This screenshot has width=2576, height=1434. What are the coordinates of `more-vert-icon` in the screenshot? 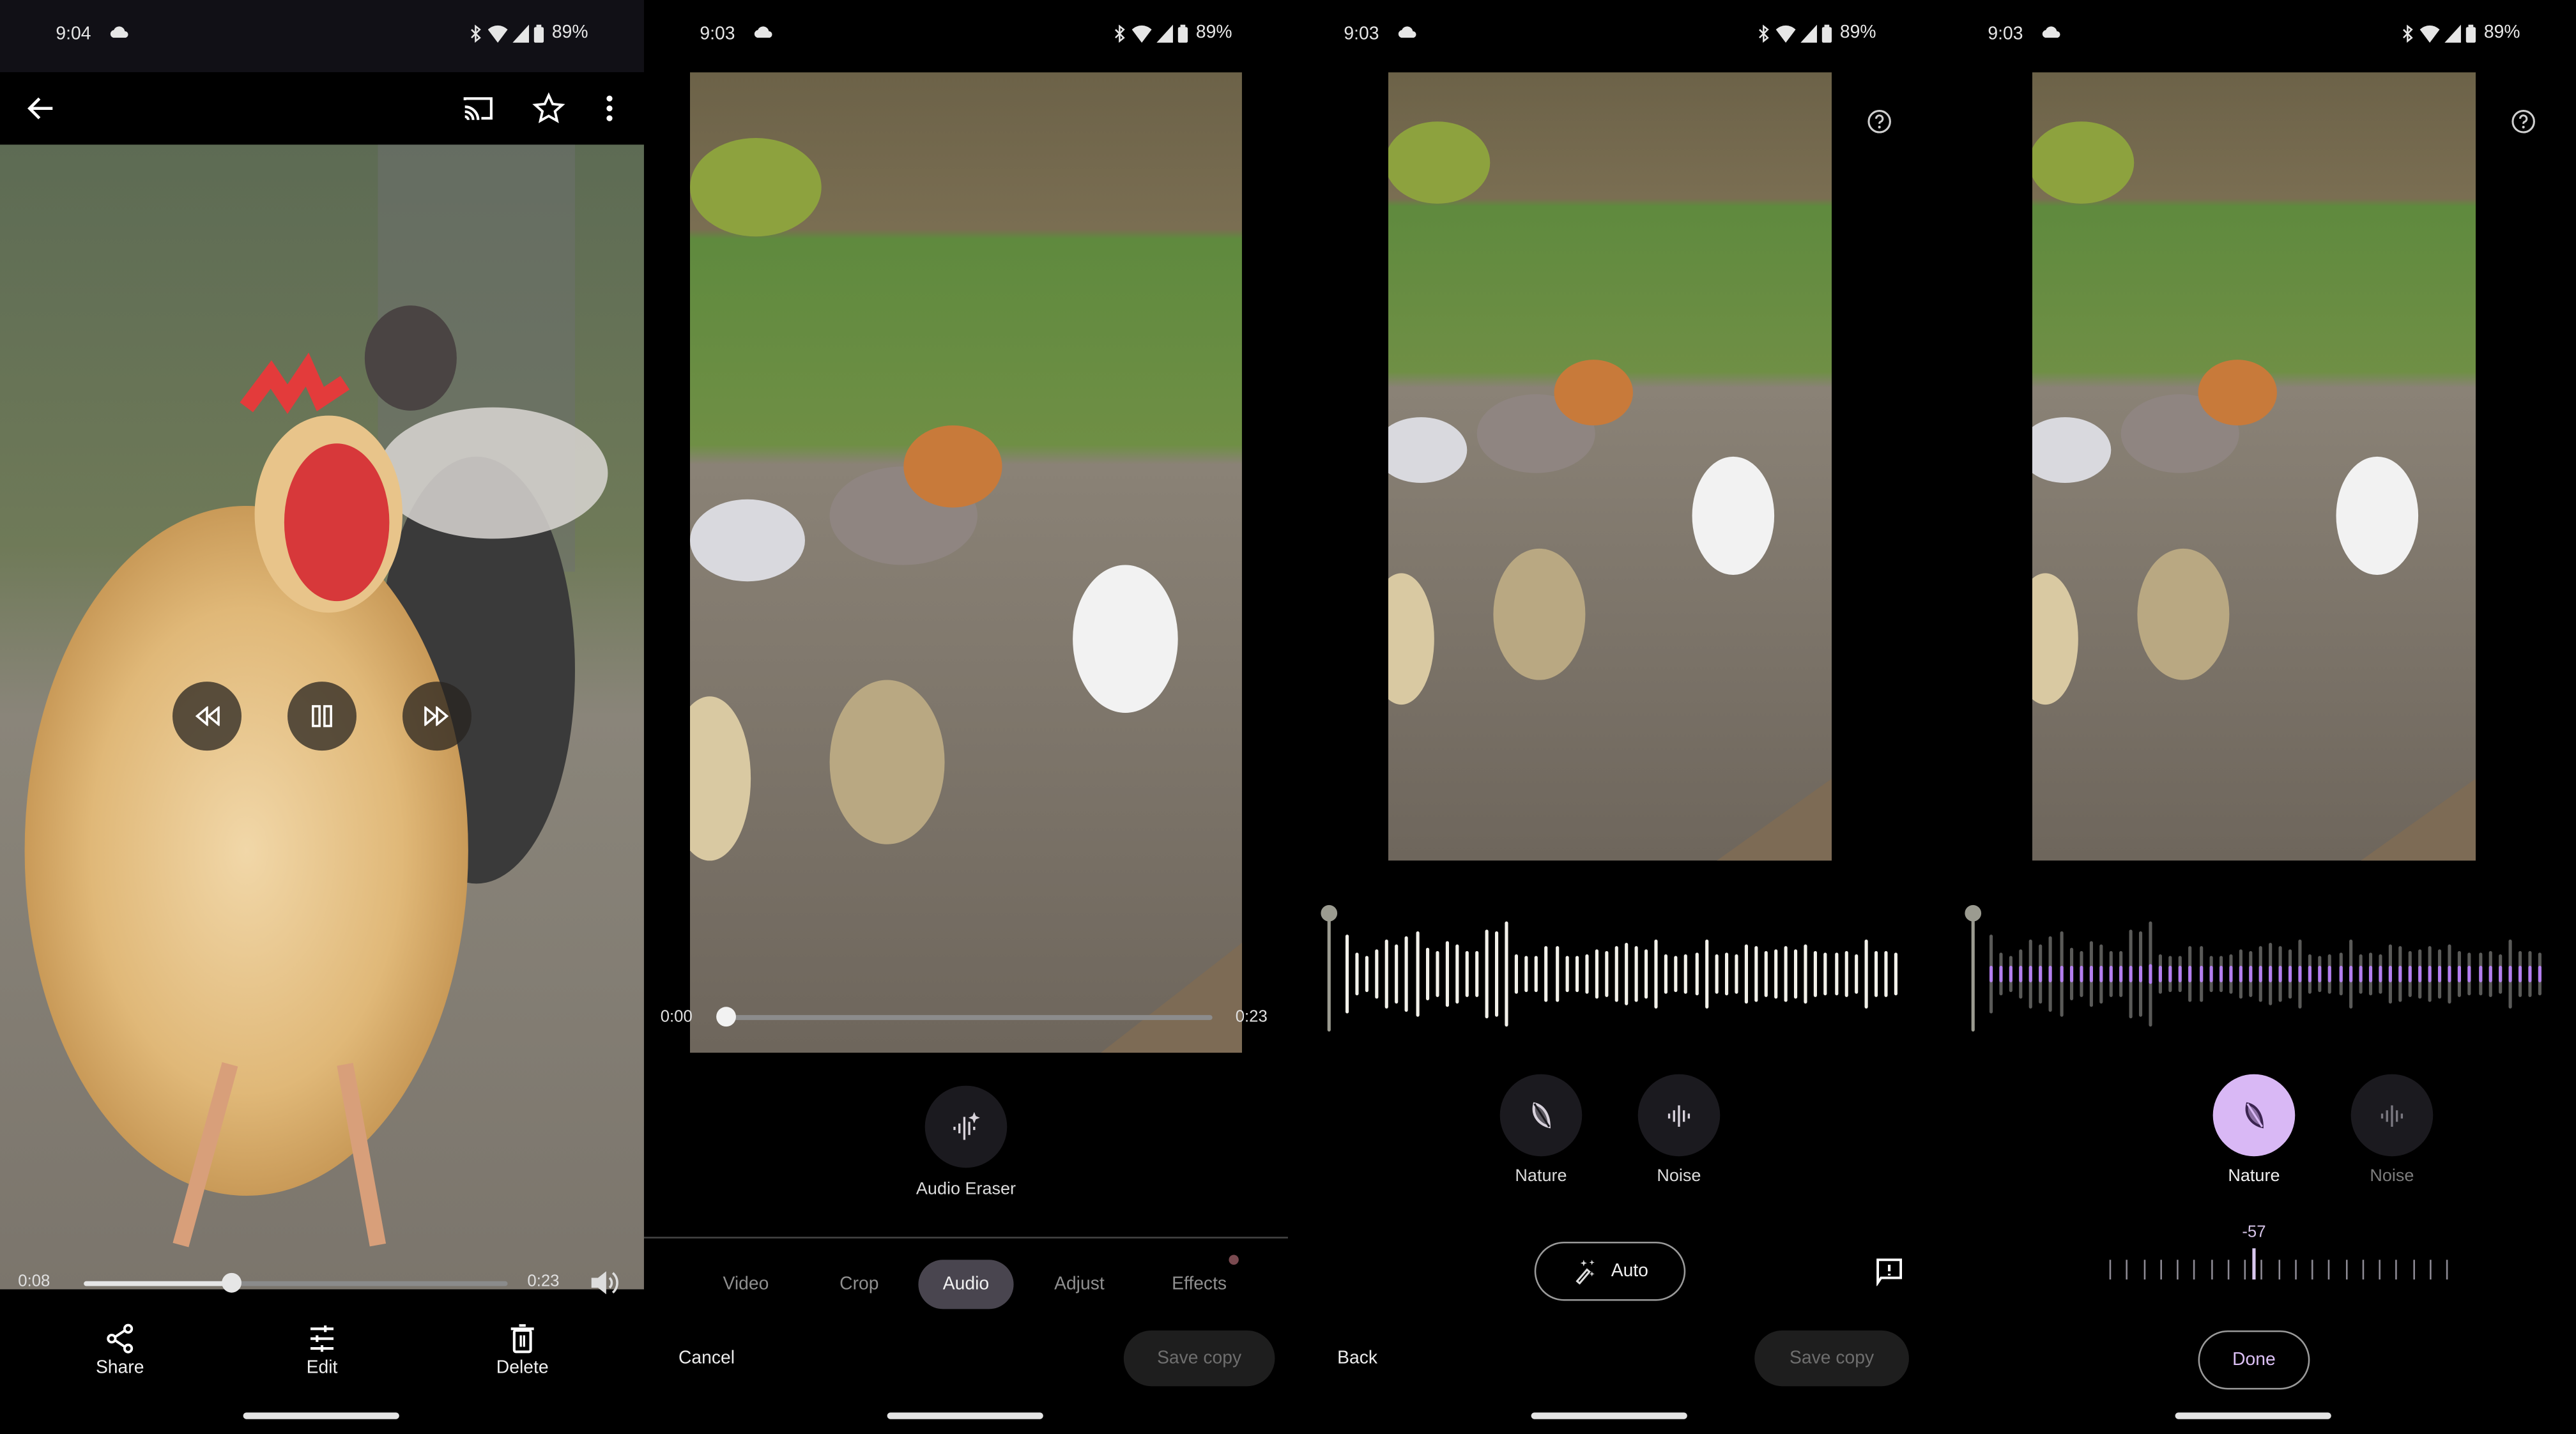 It's located at (609, 108).